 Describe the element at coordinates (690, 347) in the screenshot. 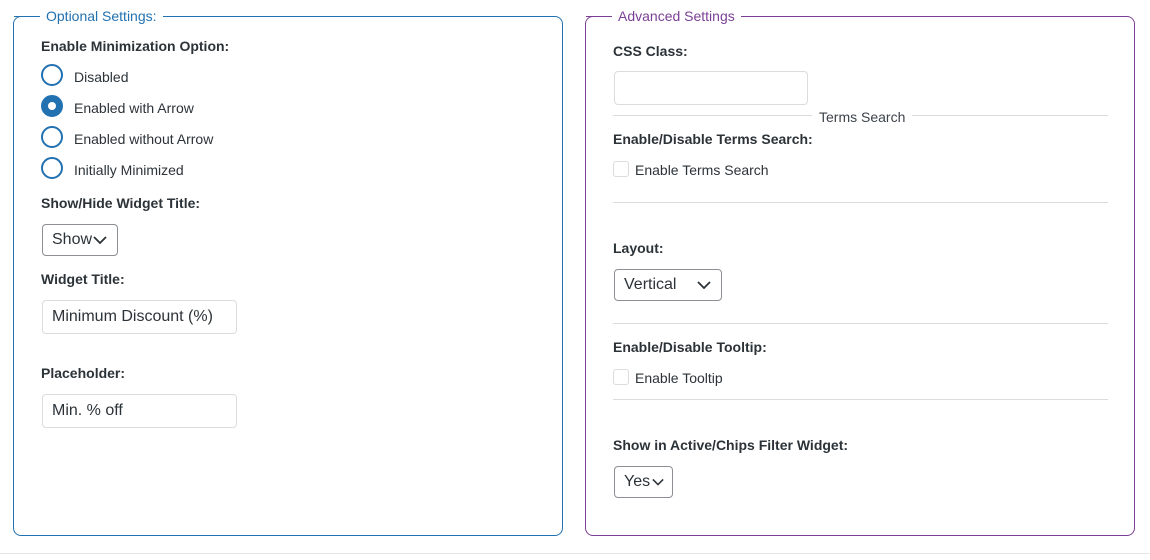

I see `tooltip-label: Enable/Disable Tooltip:` at that location.